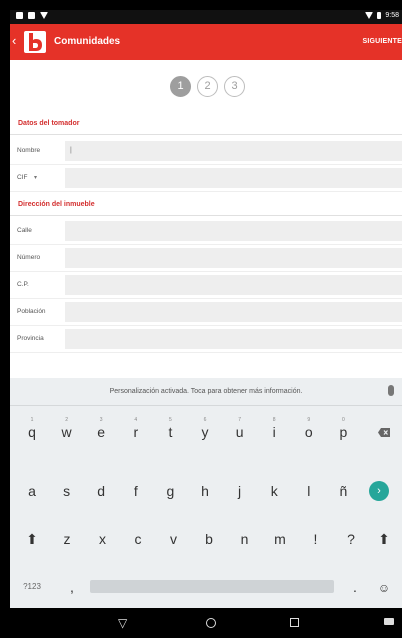  Describe the element at coordinates (206, 42) in the screenshot. I see `app-bar: ‹ Comunidades SIGUIENTE` at that location.